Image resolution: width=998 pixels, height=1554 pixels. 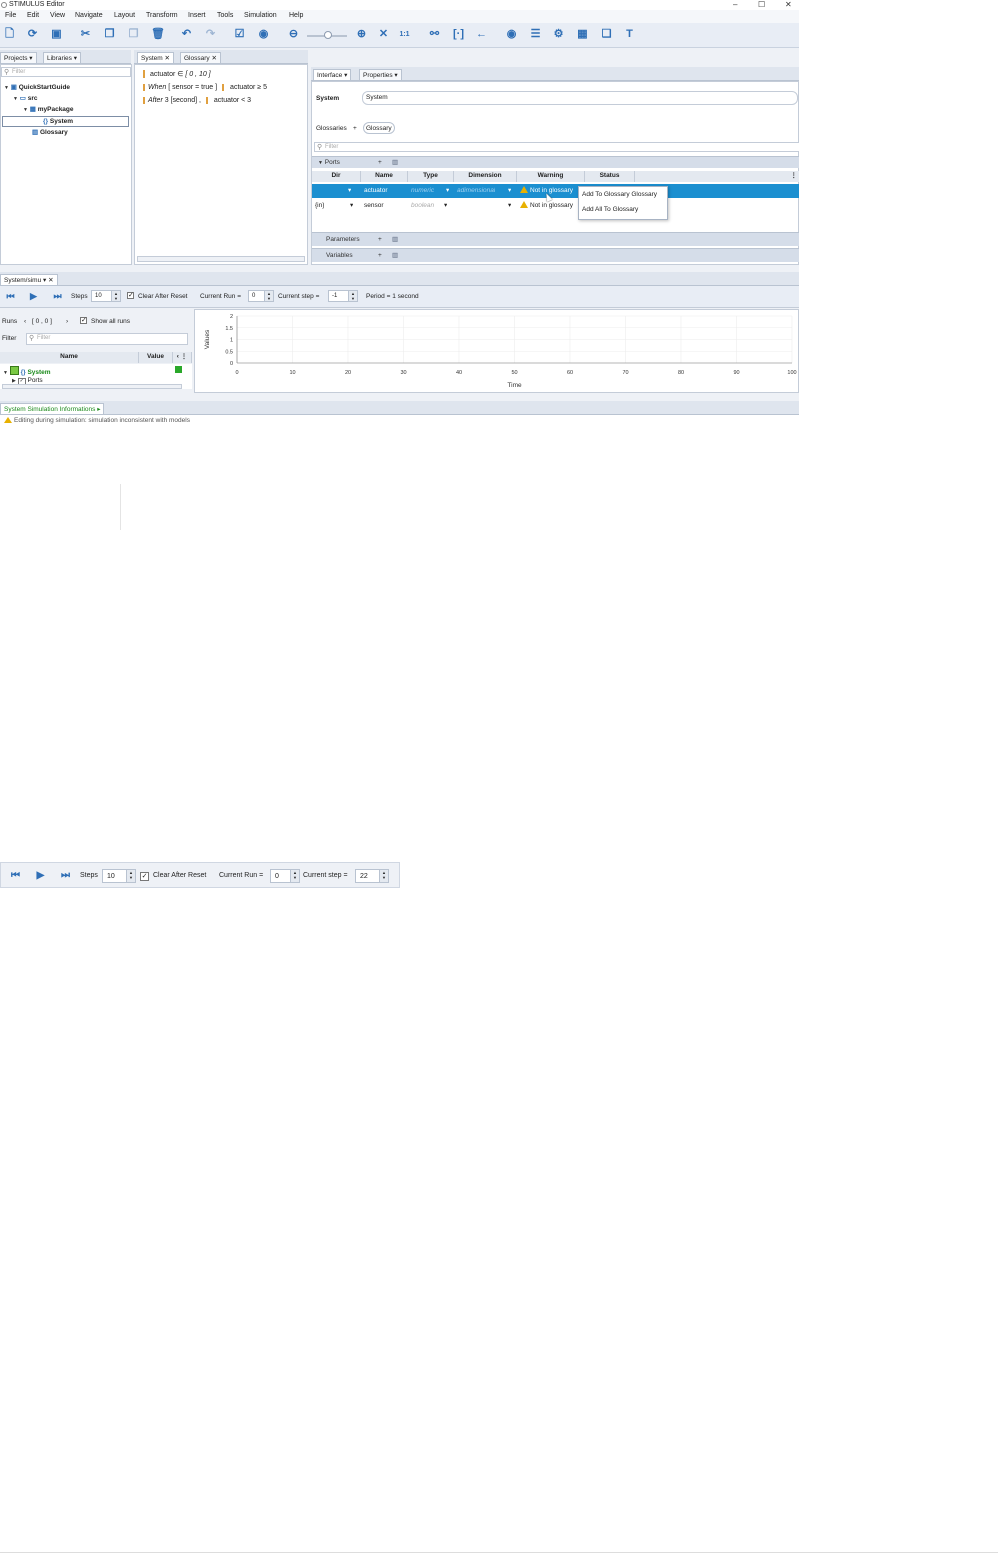 What do you see at coordinates (336, 176) in the screenshot?
I see `col-dir: Dir` at bounding box center [336, 176].